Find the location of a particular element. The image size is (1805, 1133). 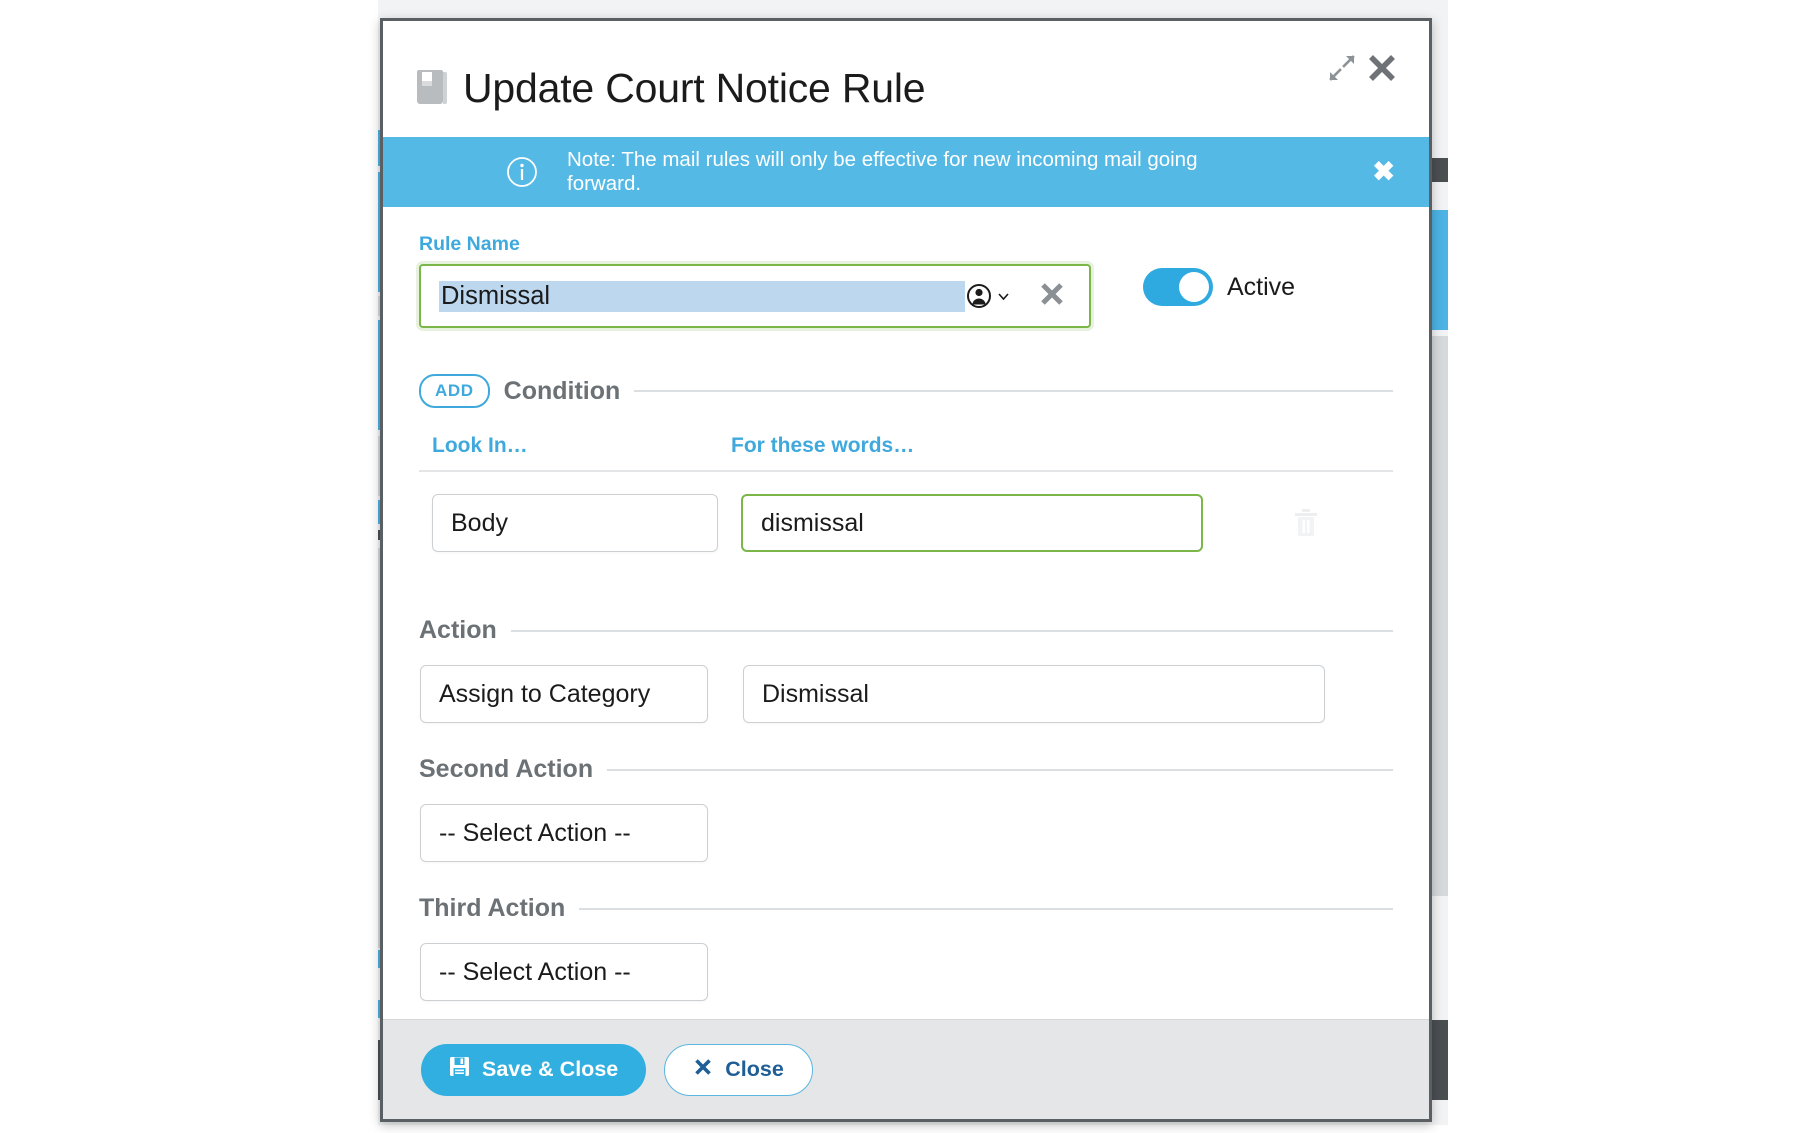

save-and-close-label: Save & Close is located at coordinates (550, 1069).